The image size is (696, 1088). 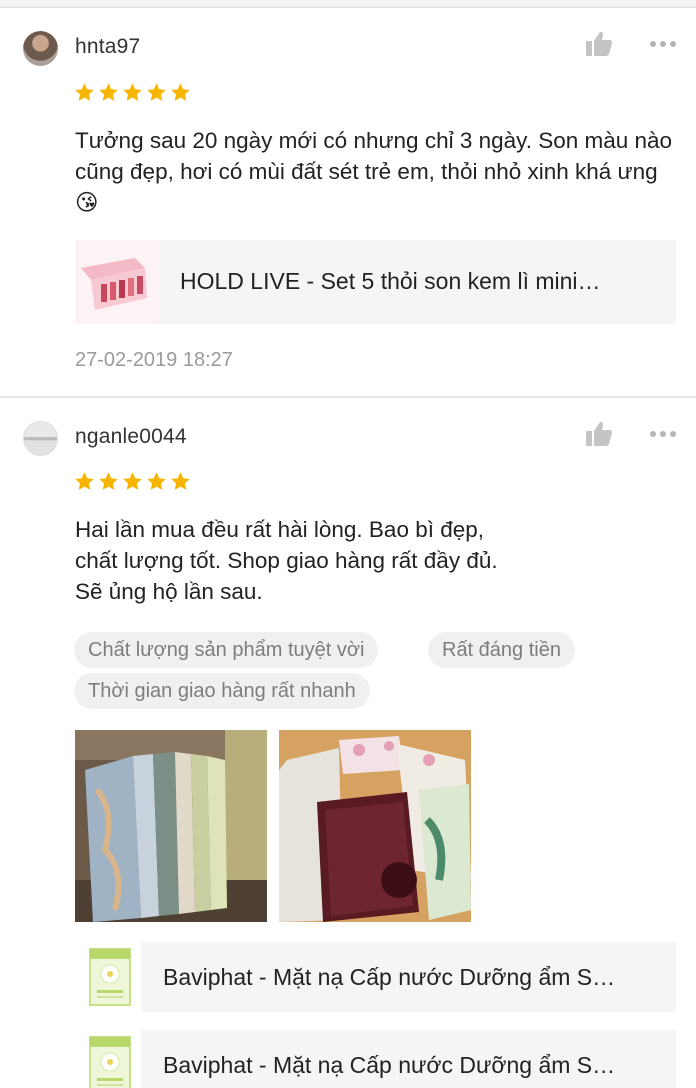 What do you see at coordinates (222, 691) in the screenshot?
I see `review-tag: Thời gian giao hàng rất nhanh` at bounding box center [222, 691].